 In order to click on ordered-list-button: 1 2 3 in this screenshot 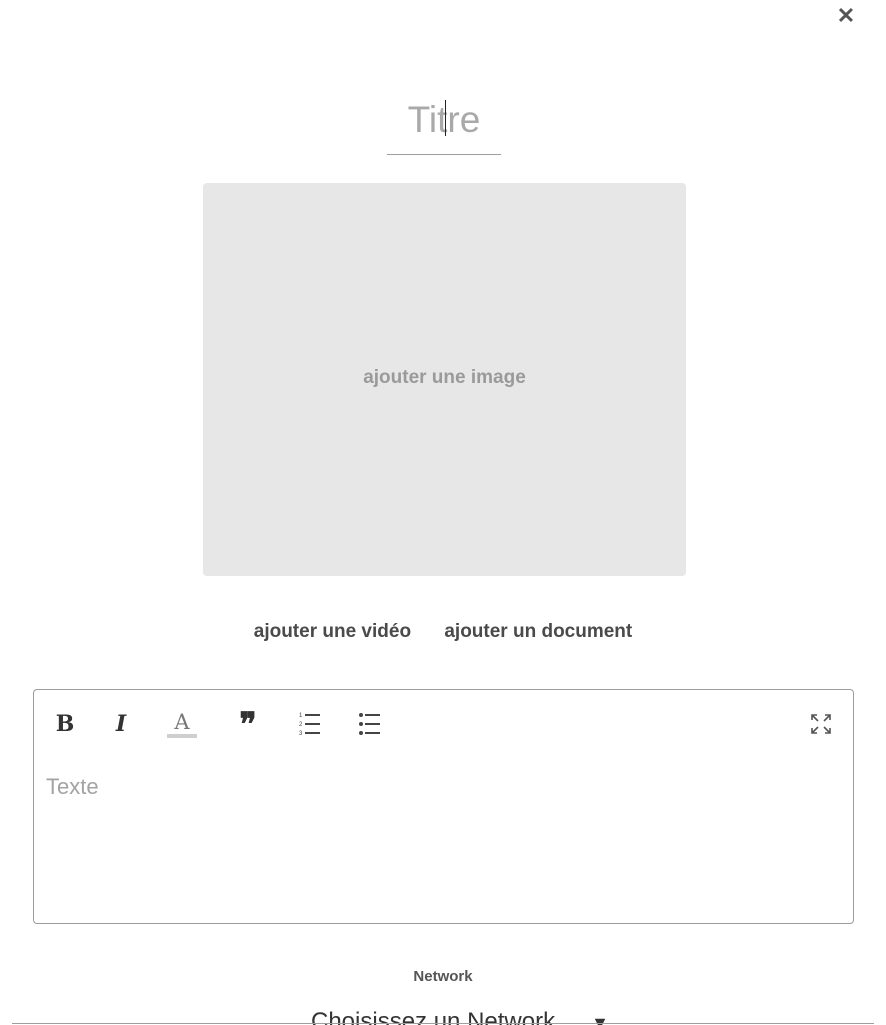, I will do `click(310, 724)`.